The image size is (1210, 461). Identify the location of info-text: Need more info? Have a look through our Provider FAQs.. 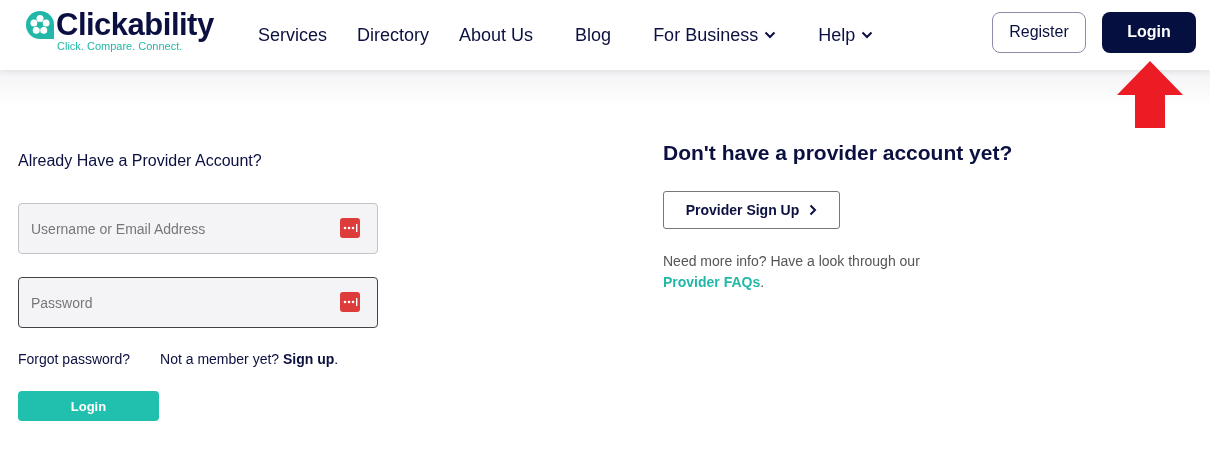
(792, 272).